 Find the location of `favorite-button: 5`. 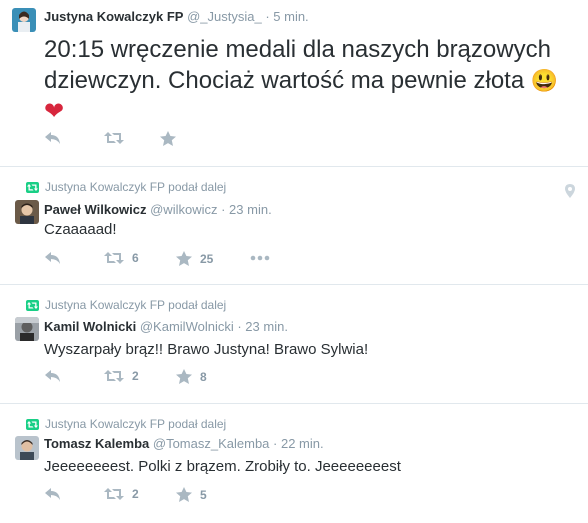

favorite-button: 5 is located at coordinates (191, 494).